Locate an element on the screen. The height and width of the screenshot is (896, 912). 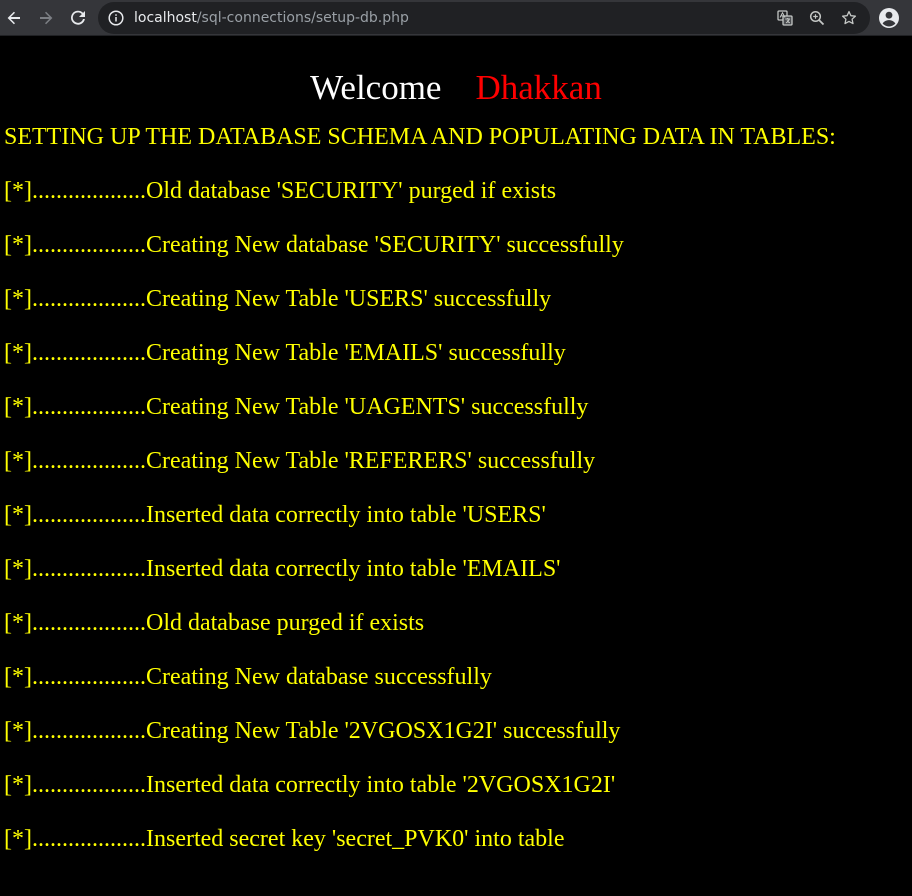
info-icon is located at coordinates (116, 18).